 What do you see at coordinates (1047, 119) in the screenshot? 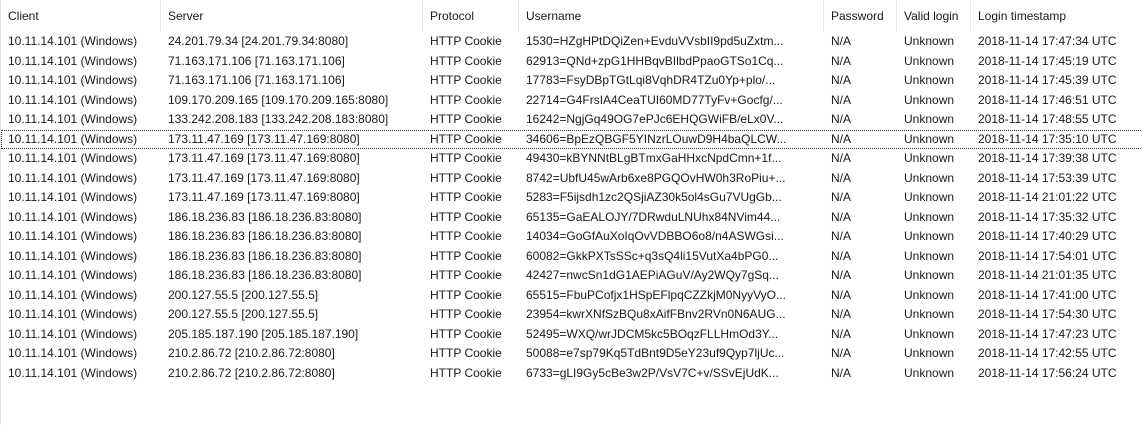
I see `login-timestamp-cell: 2018-11-14 17:48:55 UTC` at bounding box center [1047, 119].